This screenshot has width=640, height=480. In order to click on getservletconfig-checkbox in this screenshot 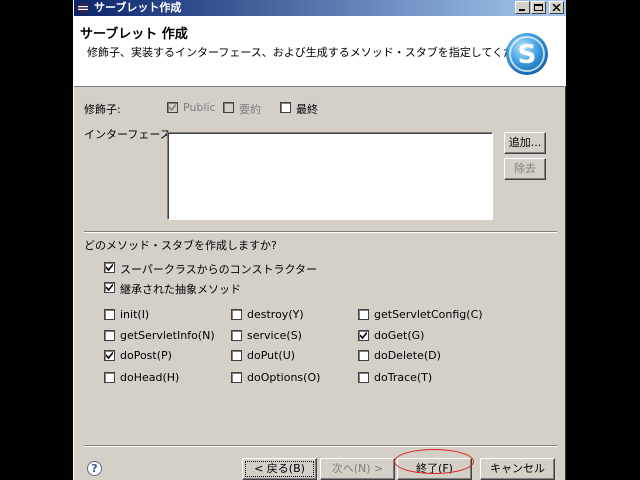, I will do `click(363, 314)`.